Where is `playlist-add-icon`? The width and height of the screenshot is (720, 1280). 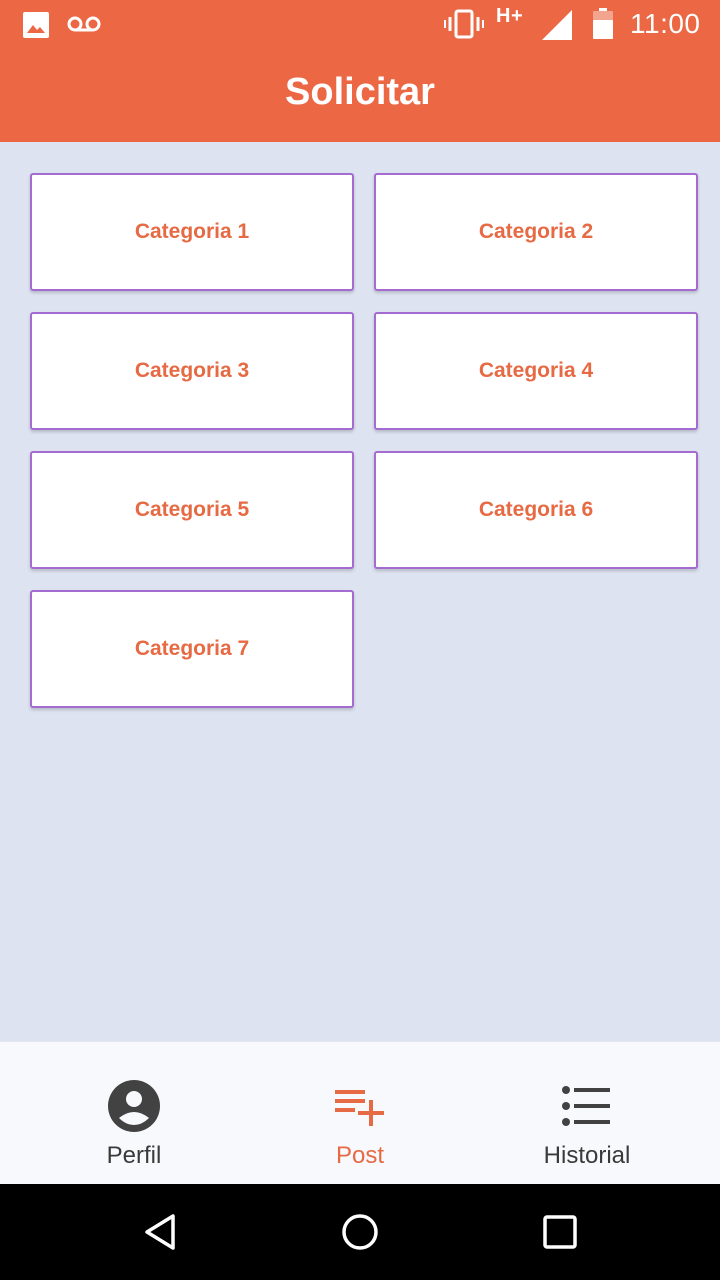 playlist-add-icon is located at coordinates (360, 1106).